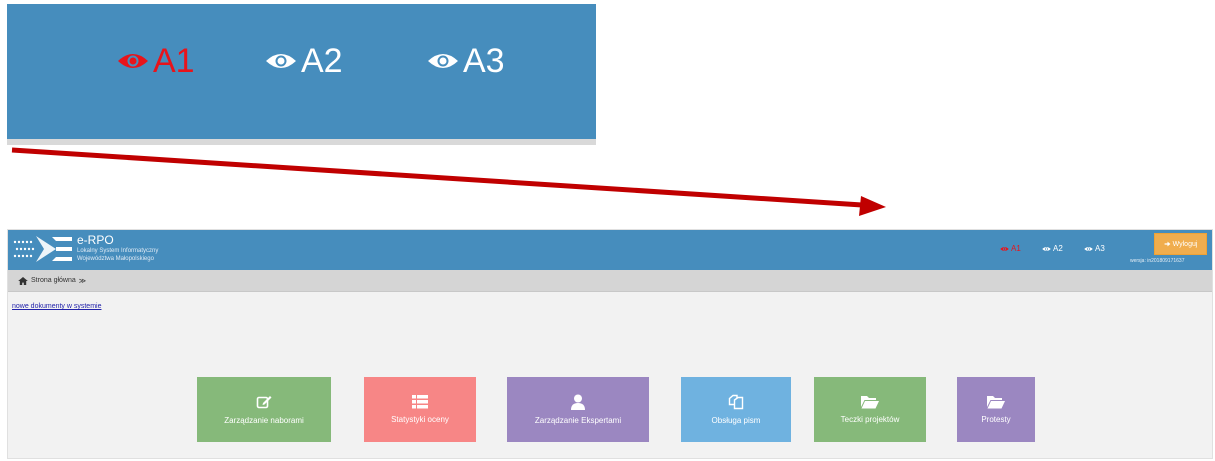 Image resolution: width=1215 pixels, height=461 pixels. I want to click on app-title: e-RPO, so click(95, 240).